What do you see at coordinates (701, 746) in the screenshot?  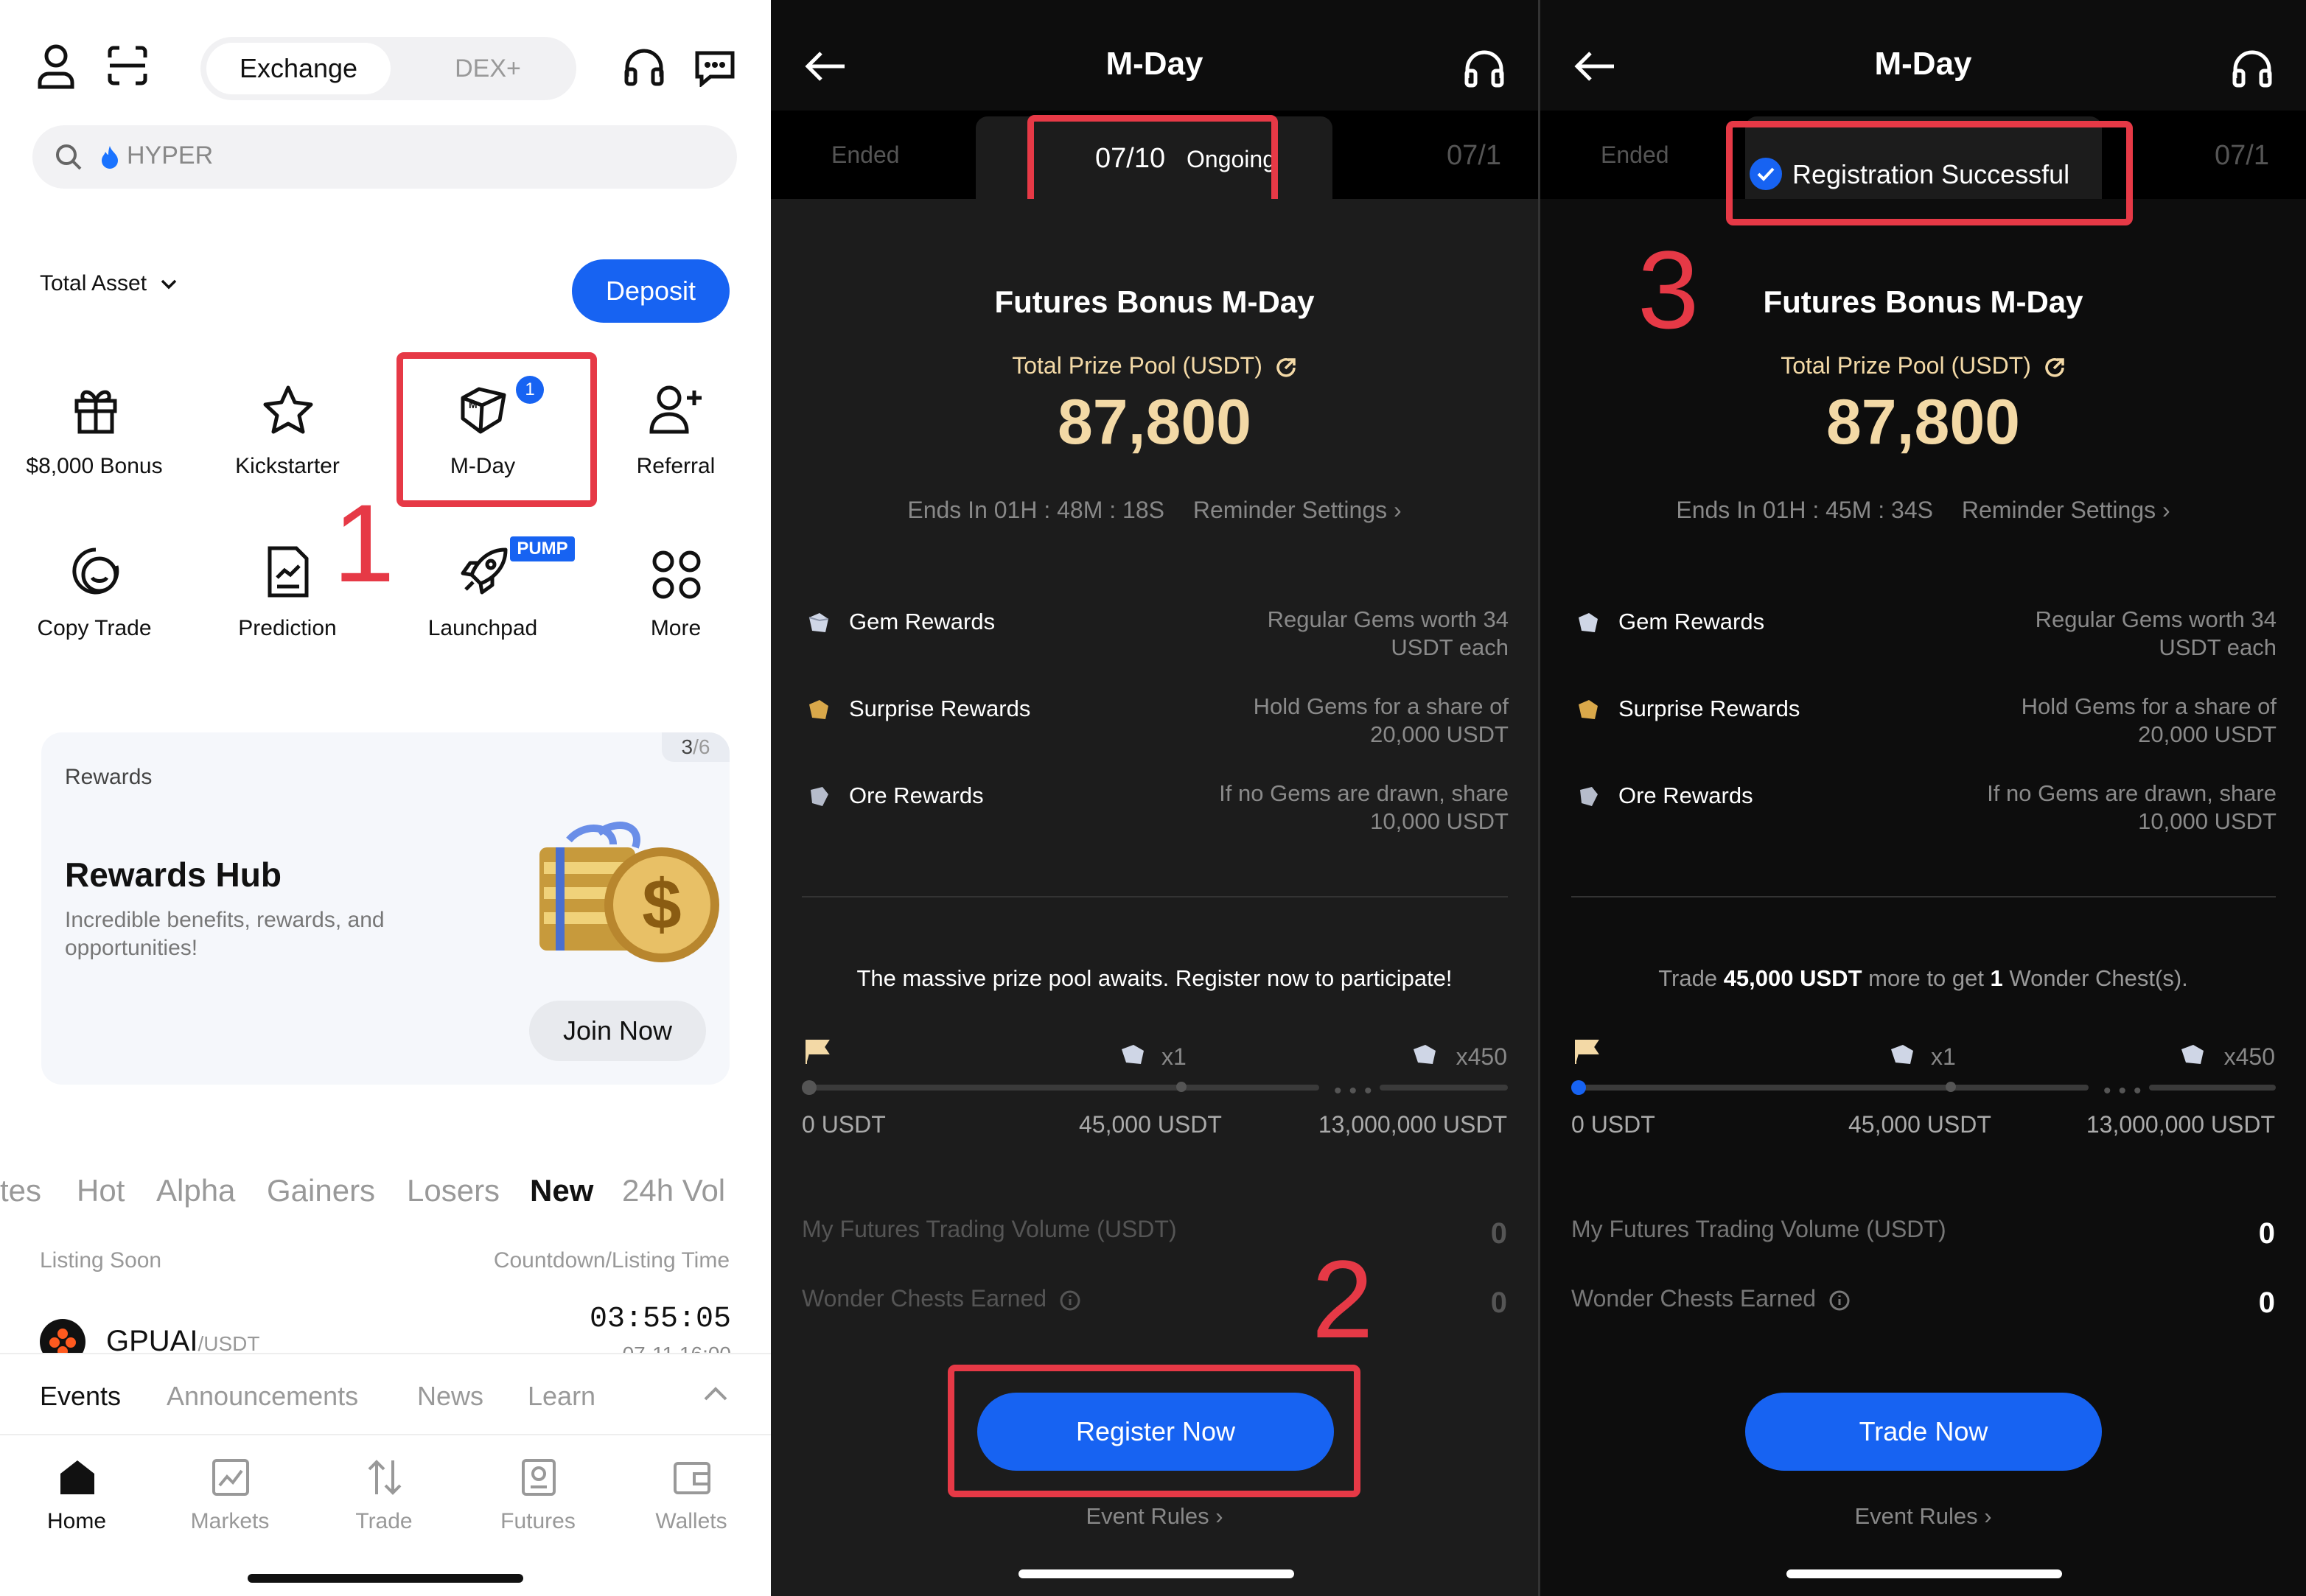 I see `counter-total: /6` at bounding box center [701, 746].